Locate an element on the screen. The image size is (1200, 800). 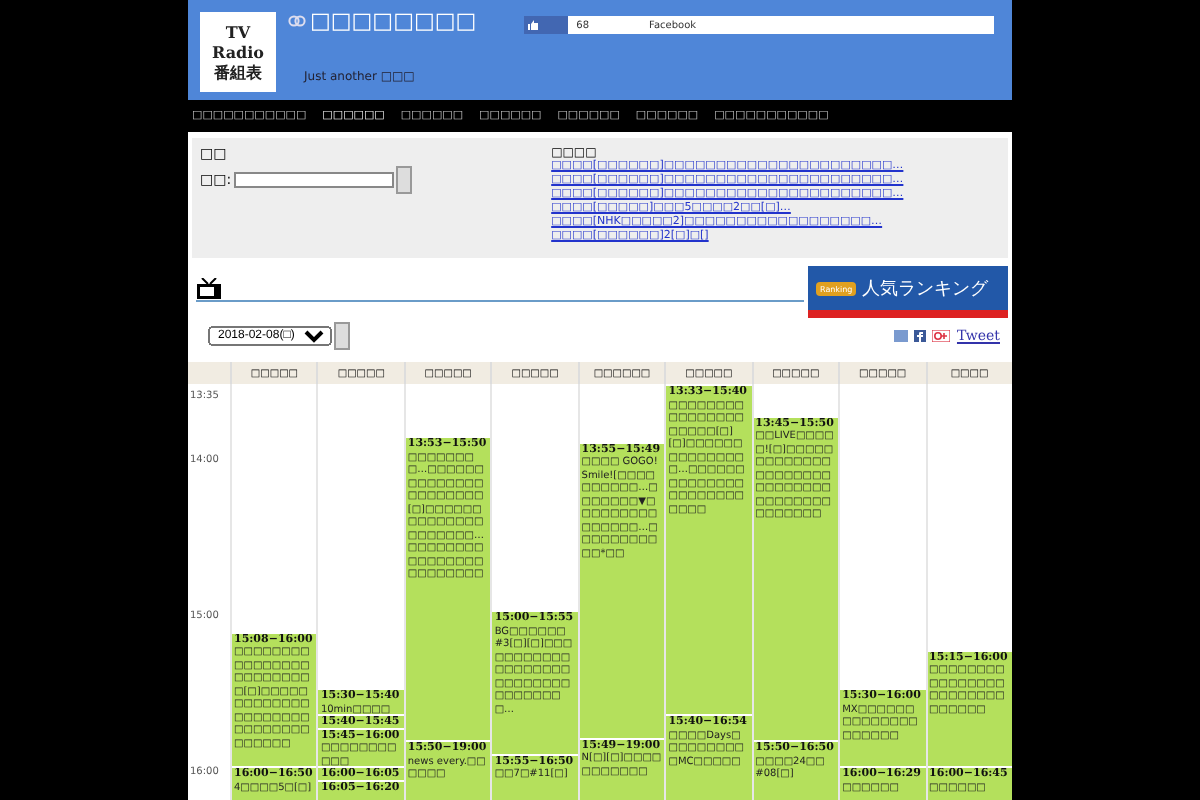
search-button is located at coordinates (403, 180).